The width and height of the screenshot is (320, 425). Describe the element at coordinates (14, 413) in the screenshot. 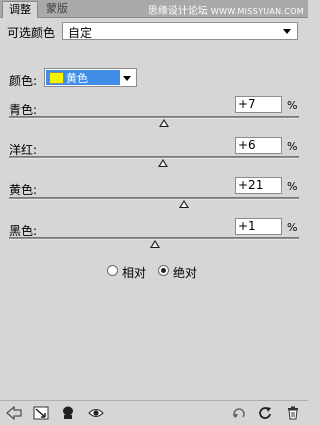

I see `back-arrow-icon` at that location.